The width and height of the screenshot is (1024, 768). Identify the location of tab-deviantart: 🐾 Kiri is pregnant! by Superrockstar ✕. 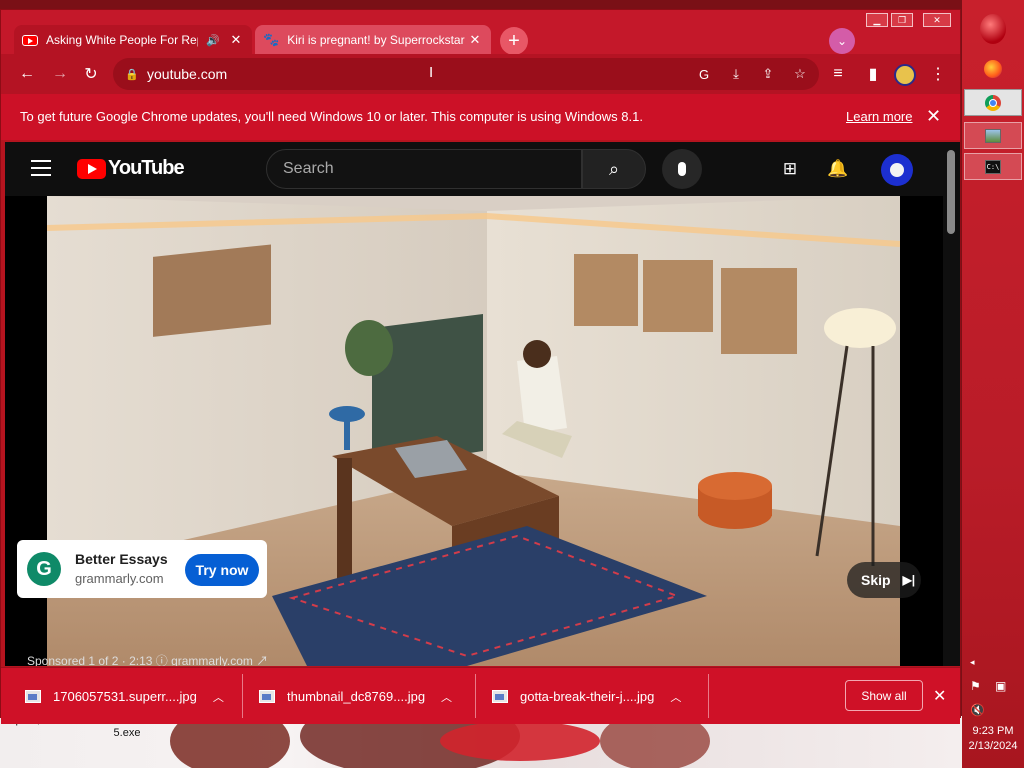
(373, 40).